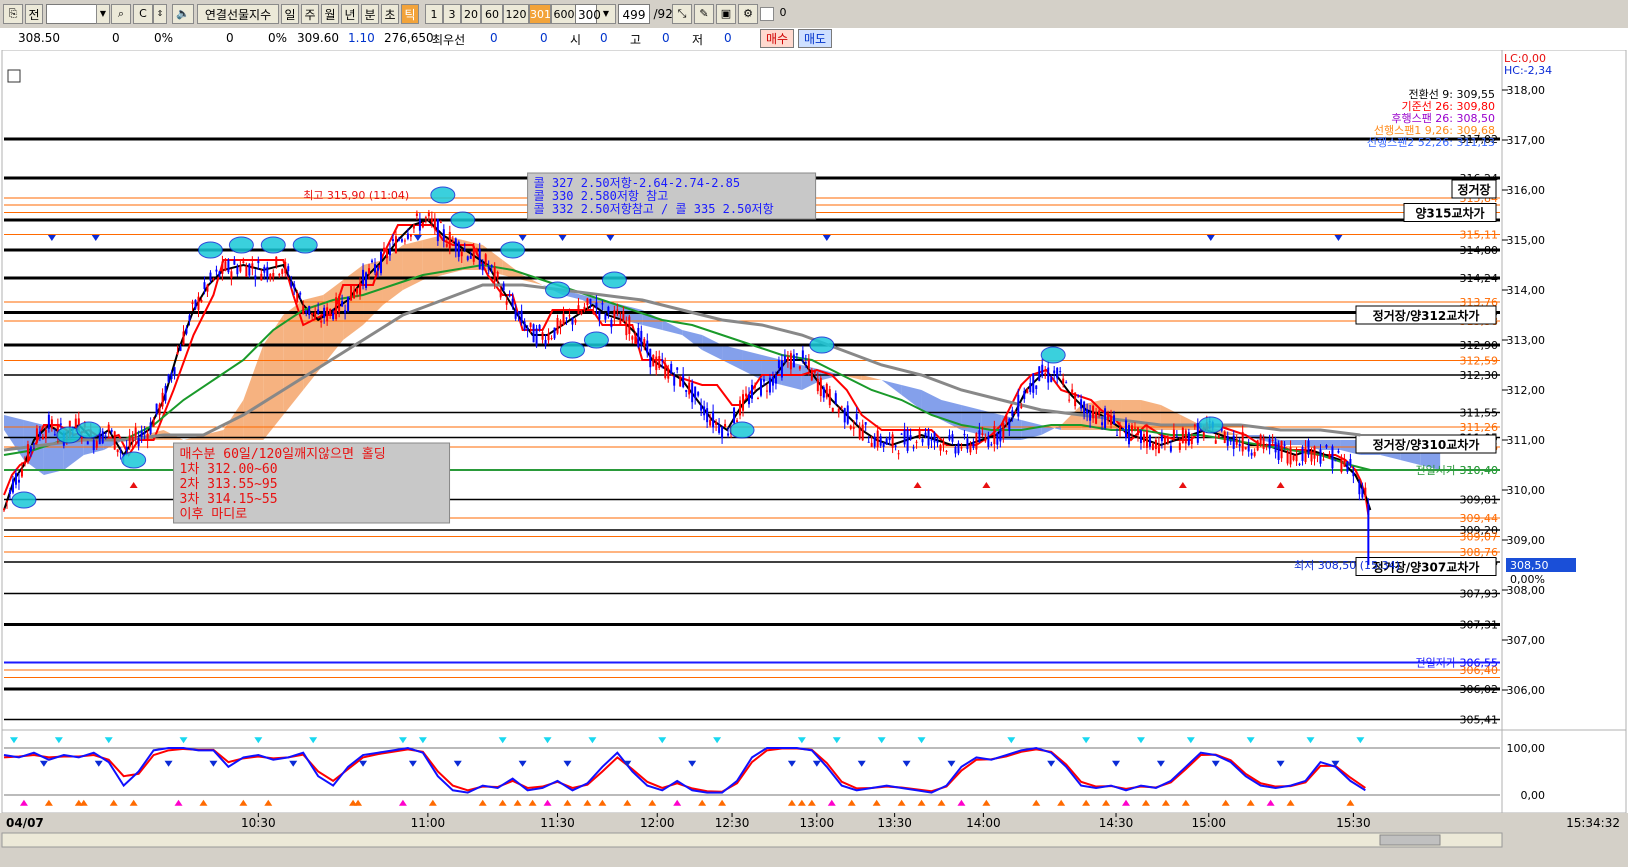 The height and width of the screenshot is (867, 1628). I want to click on period-button-2: 월, so click(330, 14).